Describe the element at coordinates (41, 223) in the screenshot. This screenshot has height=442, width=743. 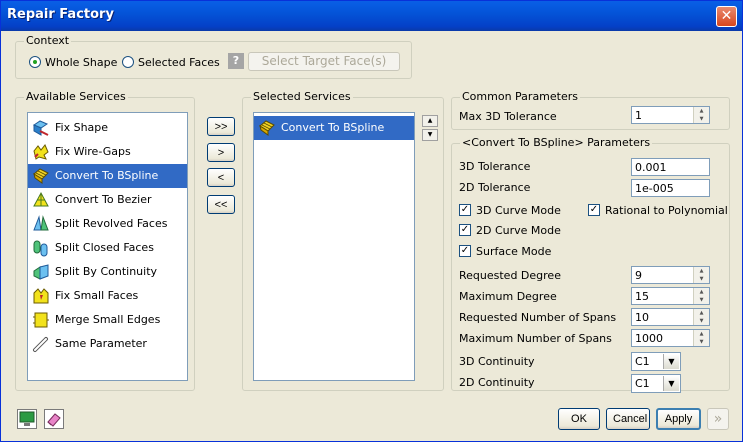
I see `split-revolved-icon` at that location.